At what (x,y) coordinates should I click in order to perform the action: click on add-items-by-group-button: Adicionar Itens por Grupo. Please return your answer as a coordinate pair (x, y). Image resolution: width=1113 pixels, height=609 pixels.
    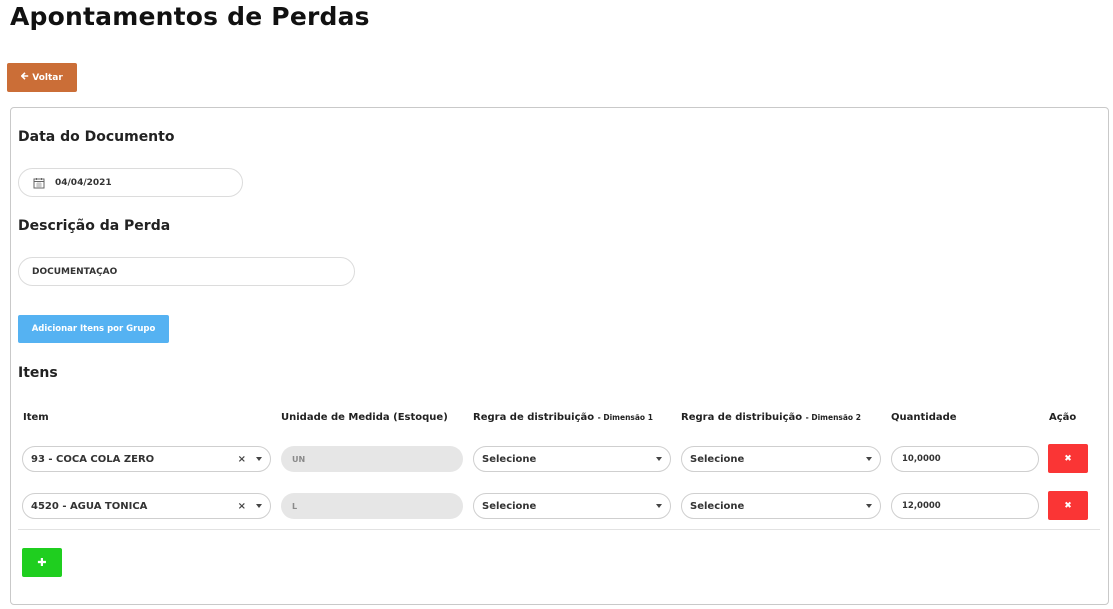
    Looking at the image, I should click on (93, 329).